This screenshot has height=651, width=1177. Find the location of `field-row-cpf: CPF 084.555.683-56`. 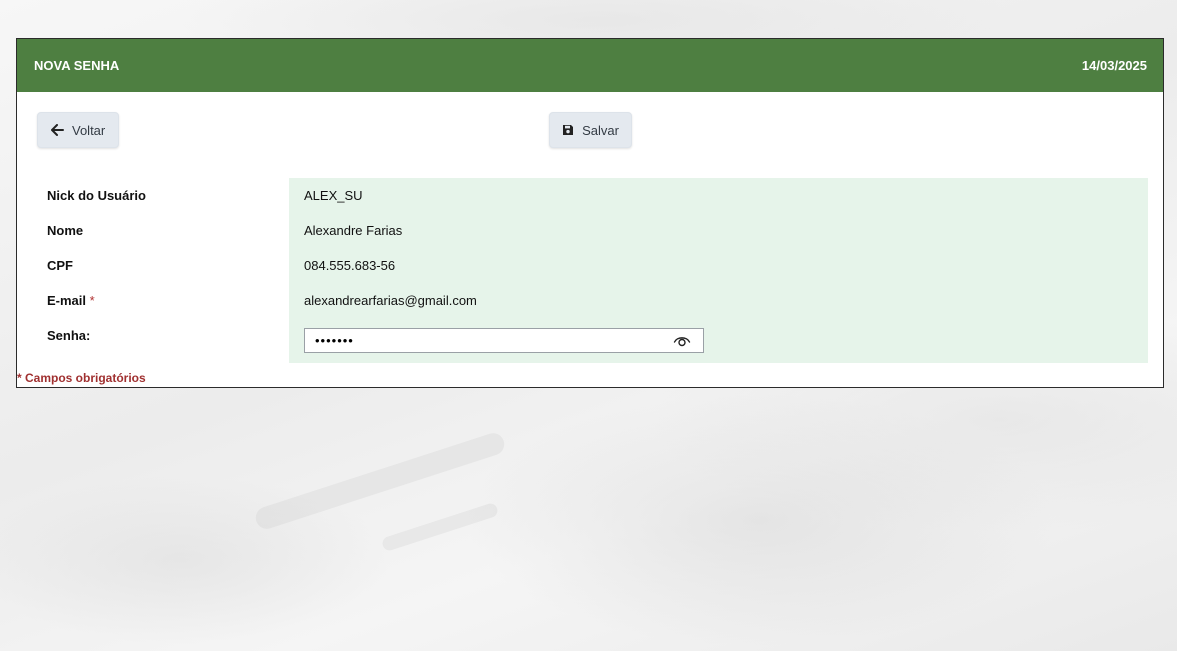

field-row-cpf: CPF 084.555.683-56 is located at coordinates (582, 265).